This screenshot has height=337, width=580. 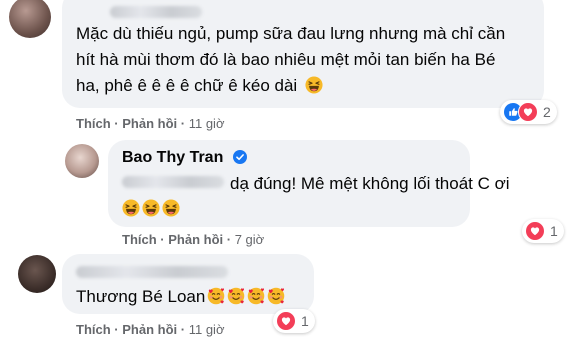 I want to click on reaction-count: 2, so click(x=547, y=112).